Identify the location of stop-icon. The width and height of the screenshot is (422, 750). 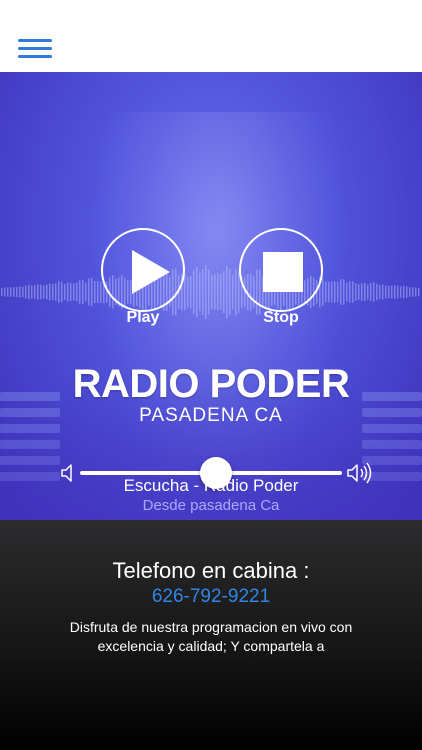
(283, 272).